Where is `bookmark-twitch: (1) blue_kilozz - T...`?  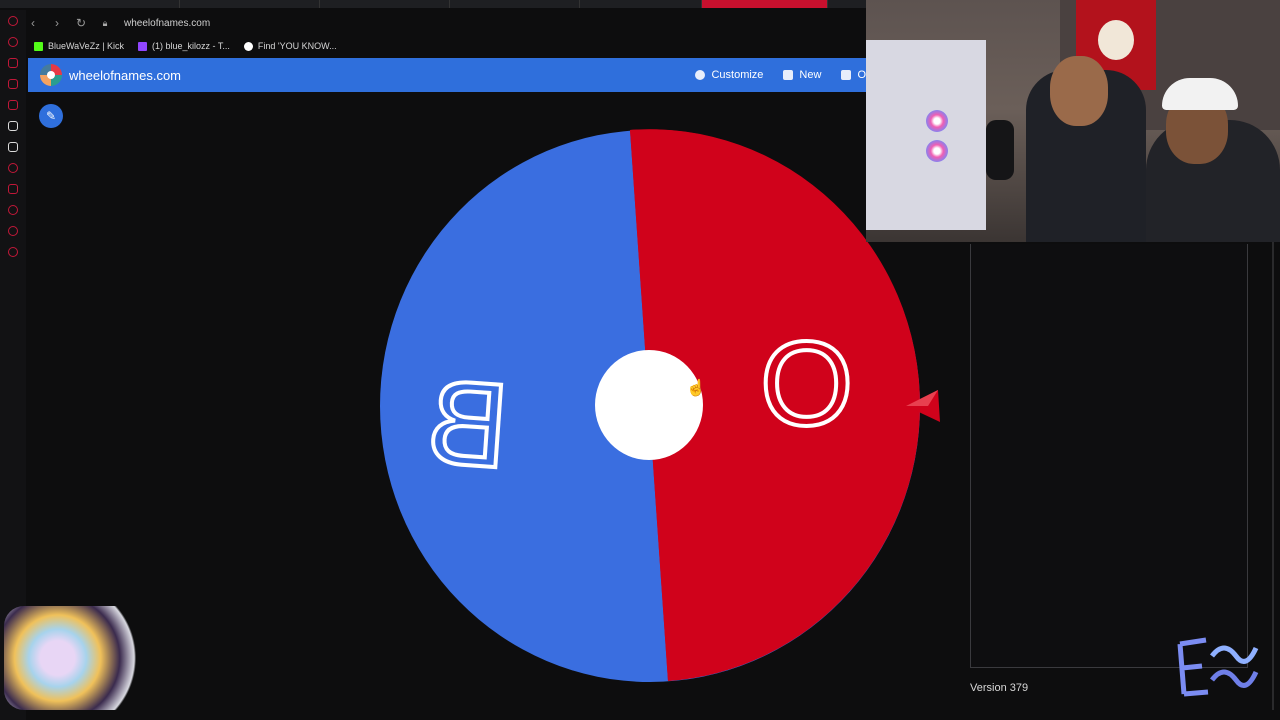 bookmark-twitch: (1) blue_kilozz - T... is located at coordinates (184, 46).